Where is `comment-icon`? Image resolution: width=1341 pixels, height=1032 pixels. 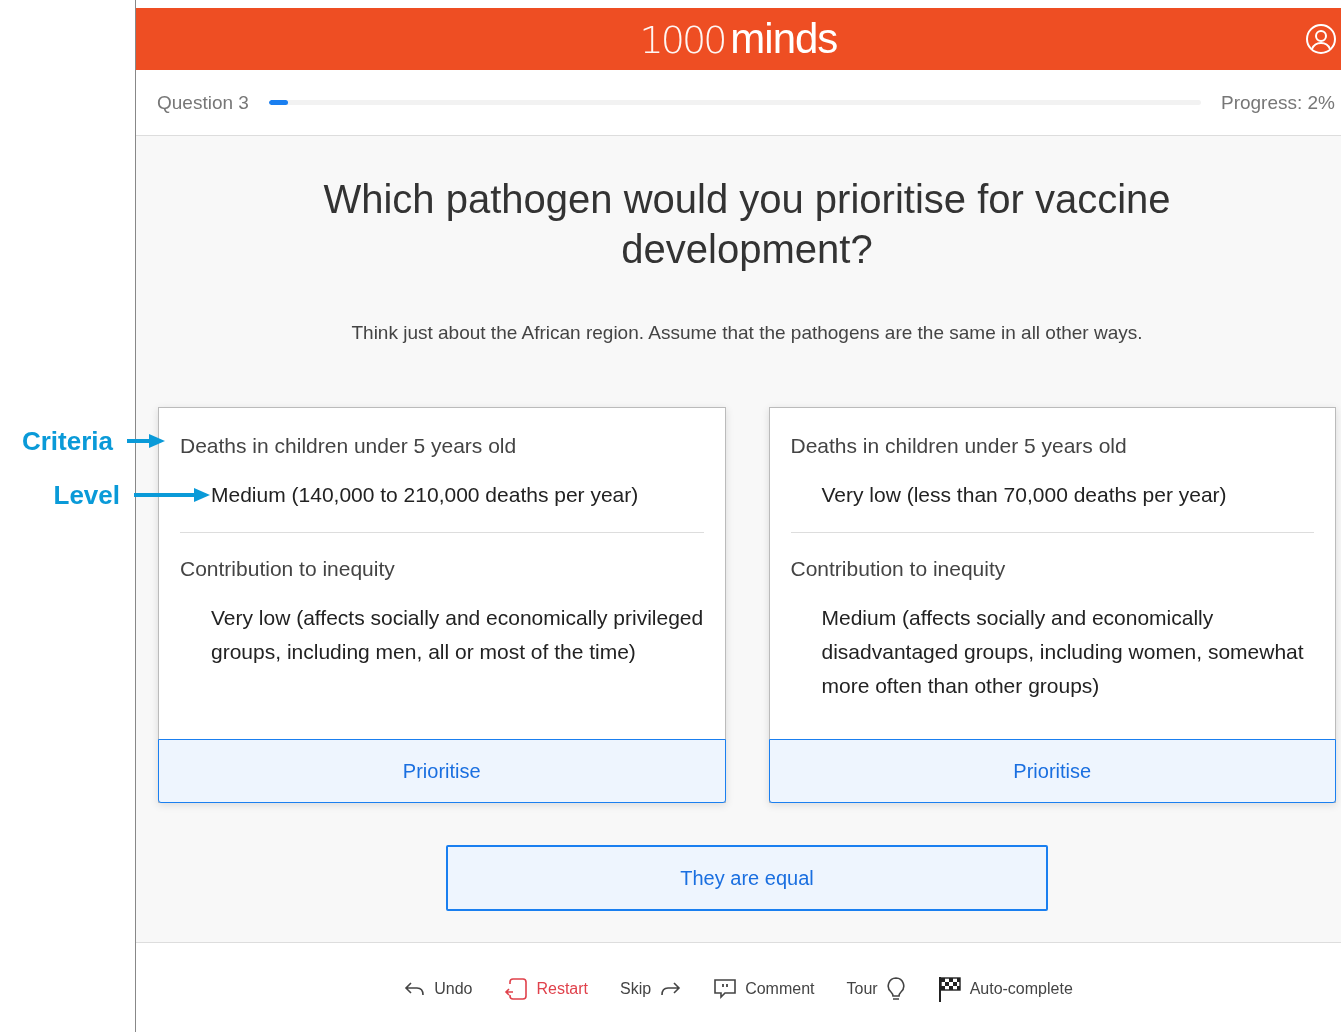 comment-icon is located at coordinates (725, 988).